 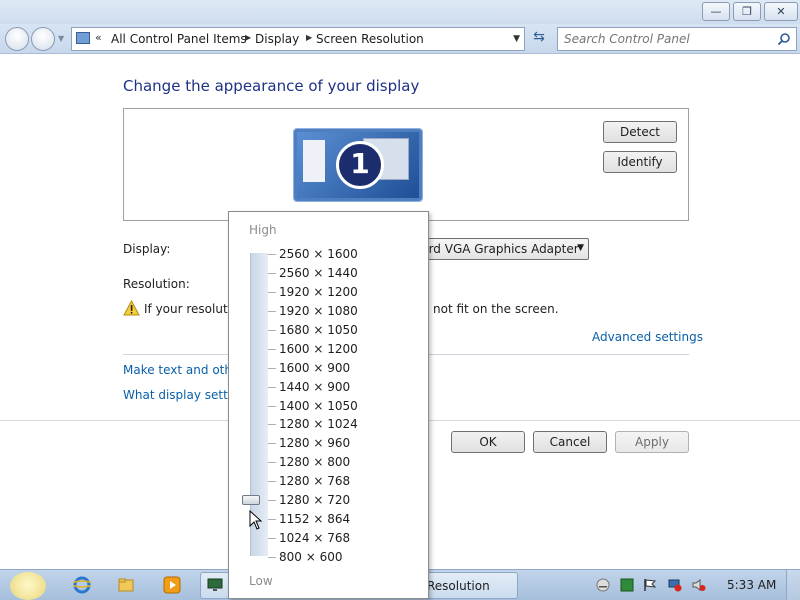 I want to click on detect-button: Detect, so click(x=640, y=132).